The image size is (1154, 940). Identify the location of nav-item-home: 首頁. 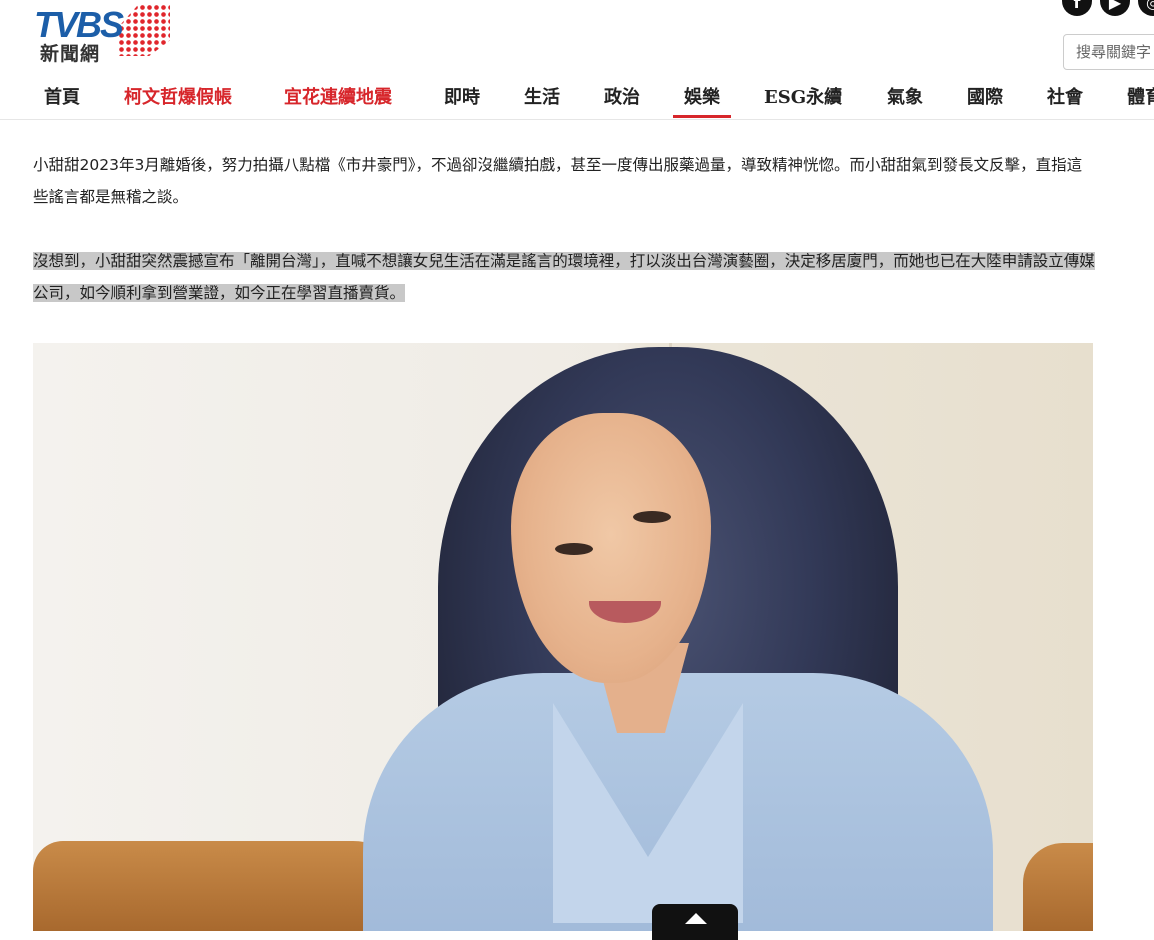
(62, 101).